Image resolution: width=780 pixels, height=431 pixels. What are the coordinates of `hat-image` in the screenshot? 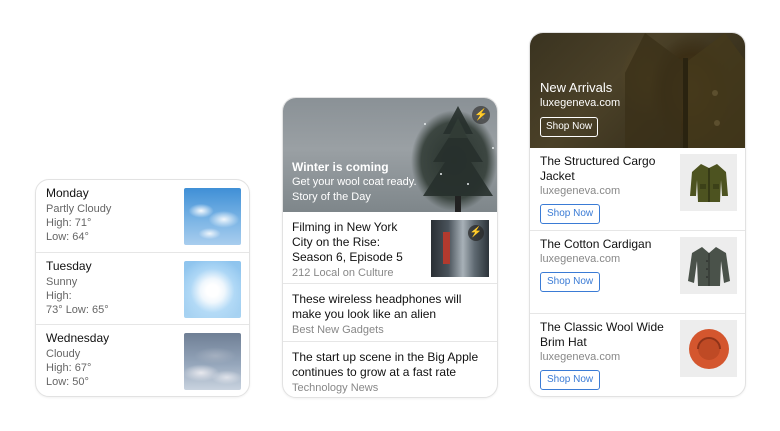 It's located at (708, 348).